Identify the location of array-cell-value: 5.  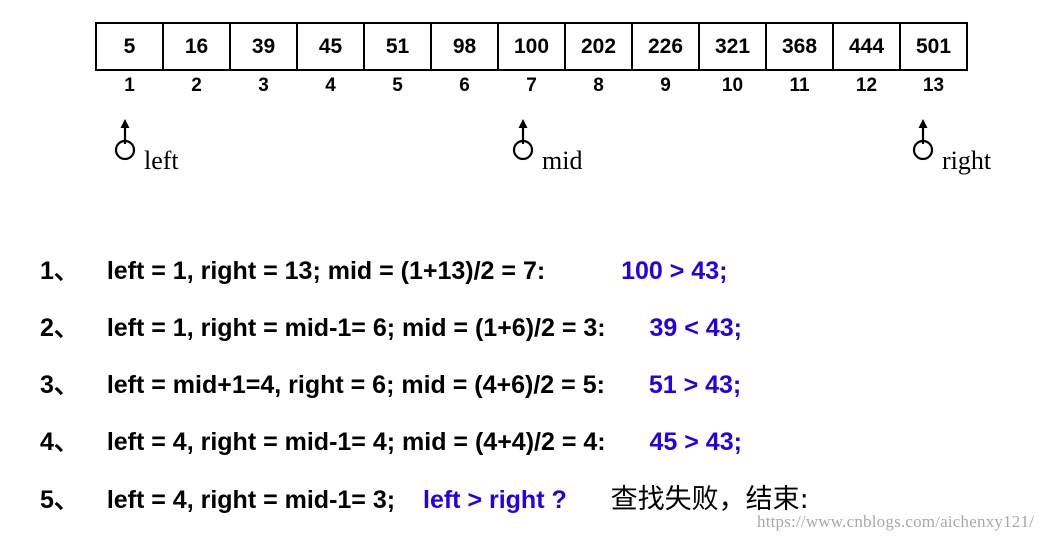
(129, 46).